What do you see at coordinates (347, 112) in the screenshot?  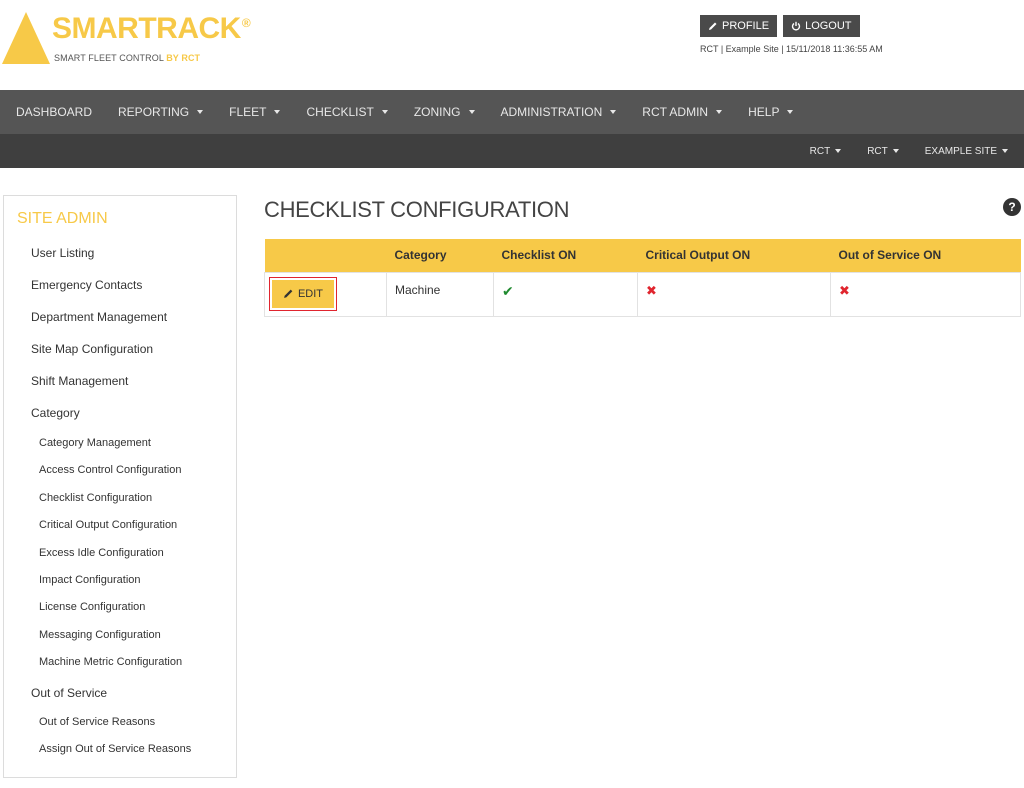 I see `nav-checklist: CHECKLIST` at bounding box center [347, 112].